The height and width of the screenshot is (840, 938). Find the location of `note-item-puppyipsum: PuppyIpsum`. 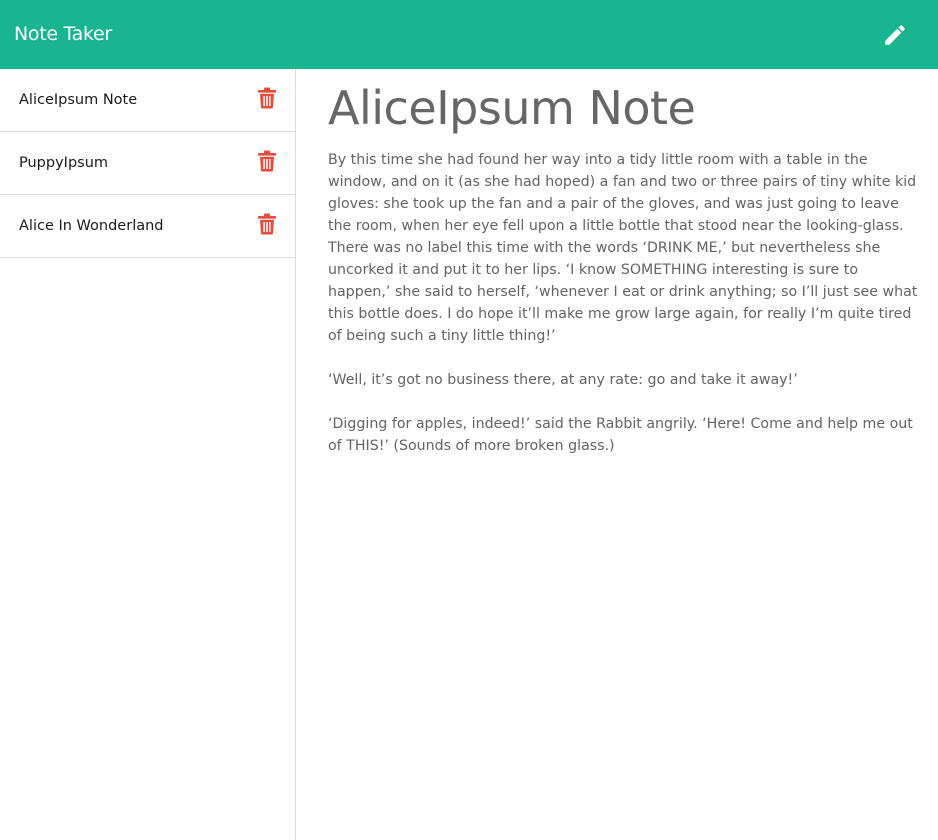

note-item-puppyipsum: PuppyIpsum is located at coordinates (147, 163).